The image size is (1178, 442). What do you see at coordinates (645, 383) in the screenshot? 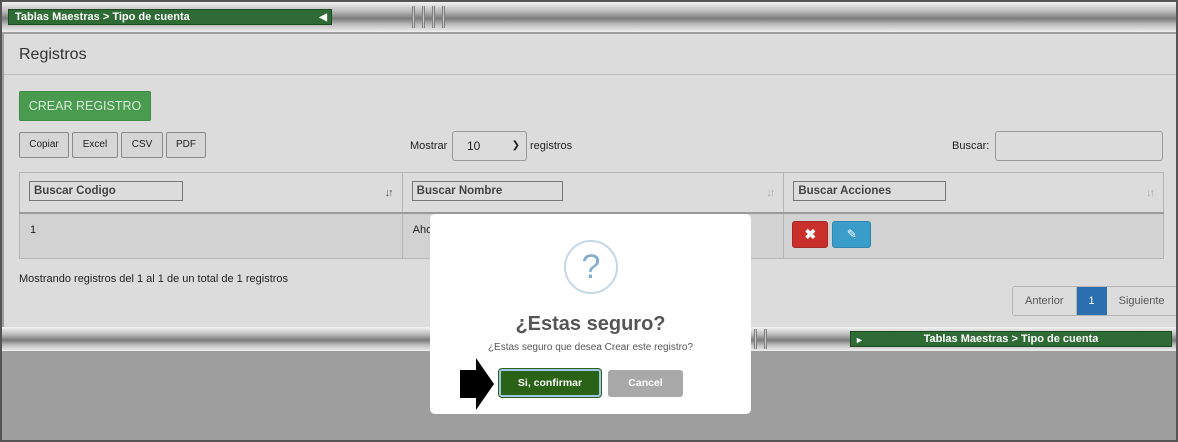
I see `cancel-button: Cancel` at bounding box center [645, 383].